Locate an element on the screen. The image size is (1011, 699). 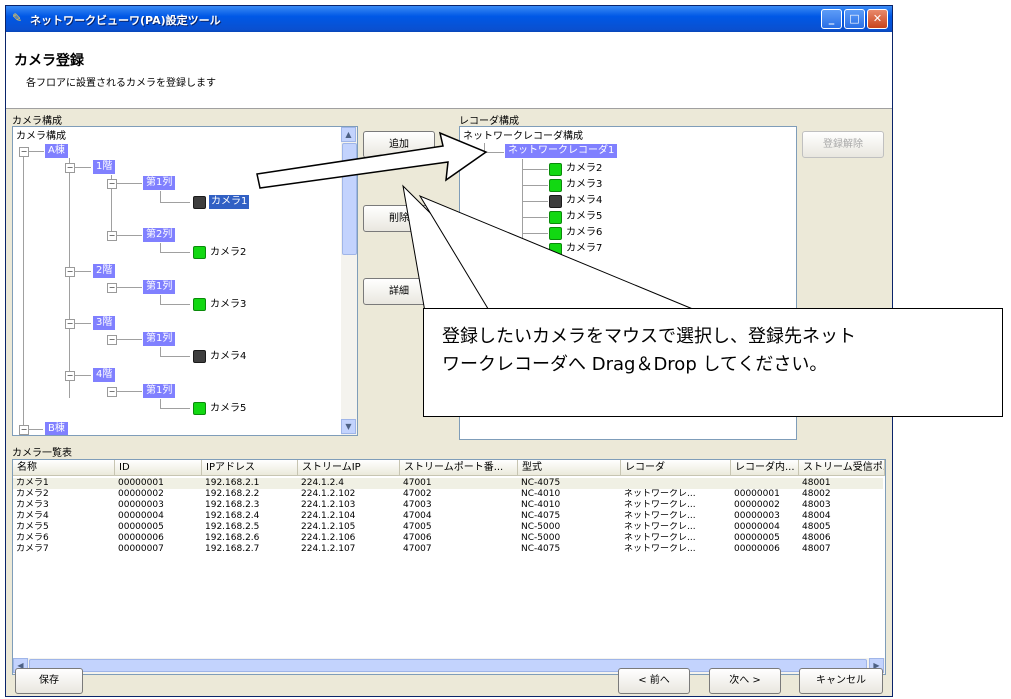
callout-text-line-2: ワークレコーダへ Drag＆Drop してください。 is located at coordinates (635, 364).